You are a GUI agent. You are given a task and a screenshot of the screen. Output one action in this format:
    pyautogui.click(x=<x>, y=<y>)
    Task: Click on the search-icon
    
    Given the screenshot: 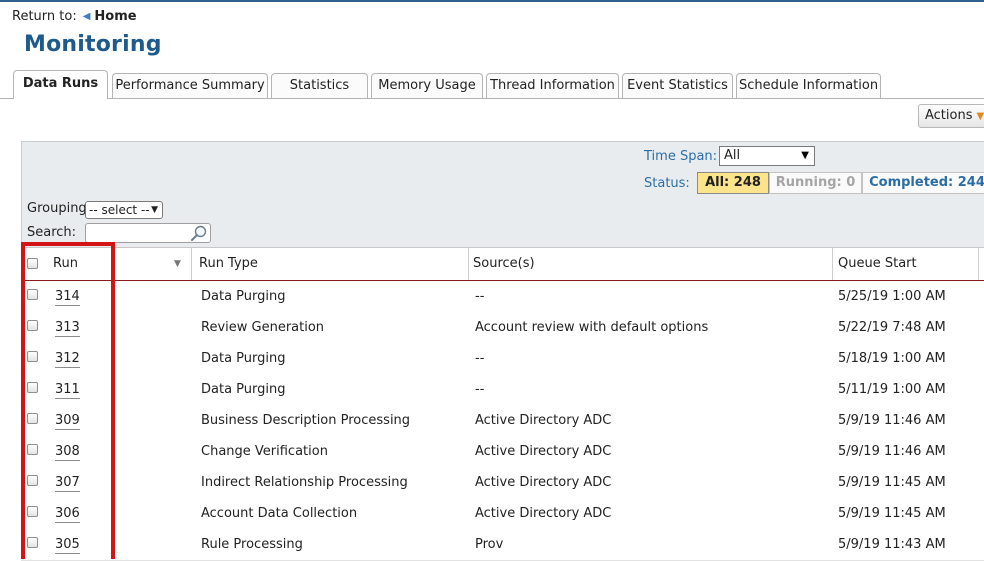 What is the action you would take?
    pyautogui.click(x=199, y=233)
    